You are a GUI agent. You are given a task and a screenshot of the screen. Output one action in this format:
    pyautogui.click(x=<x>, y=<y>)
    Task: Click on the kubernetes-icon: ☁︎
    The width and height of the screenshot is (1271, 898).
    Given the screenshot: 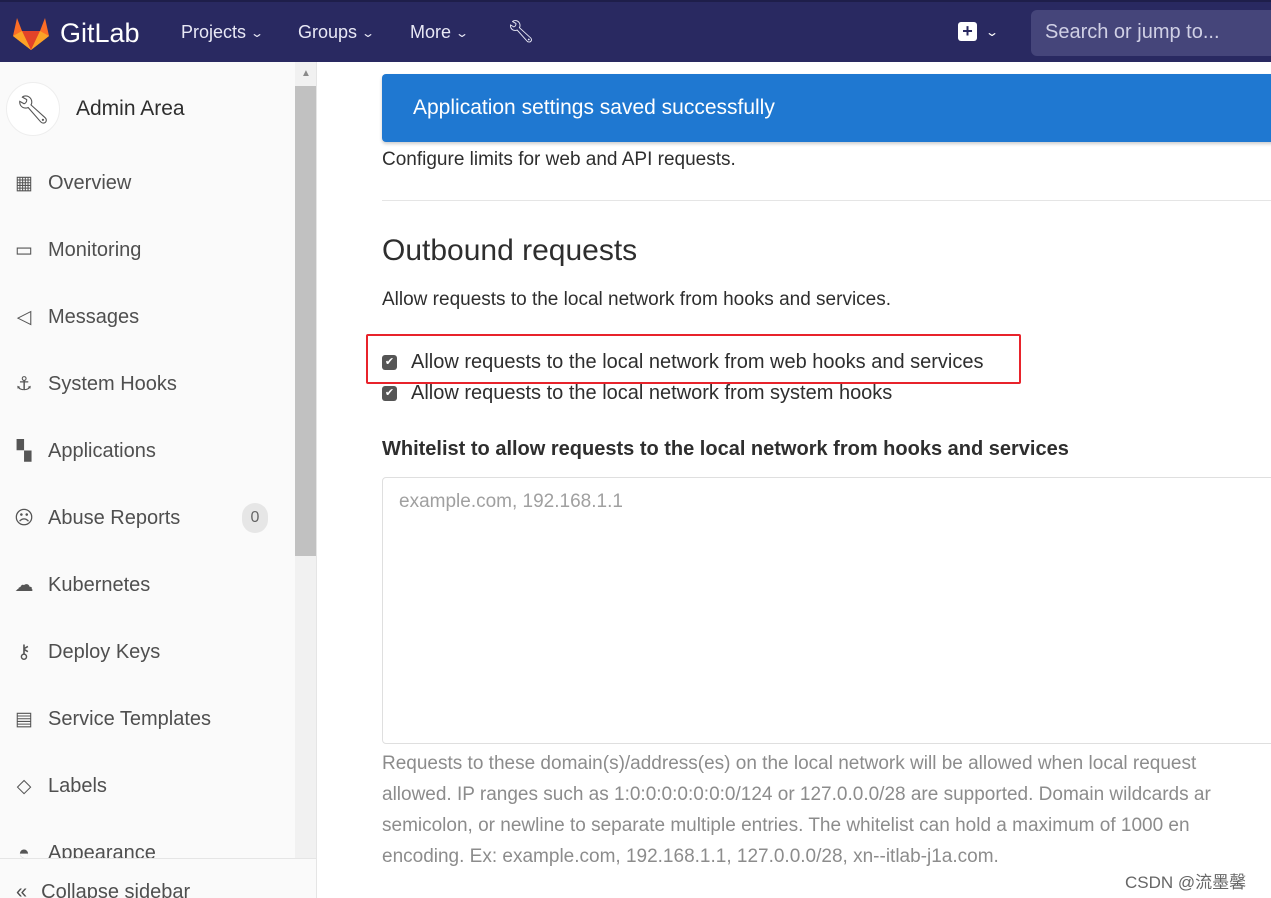 What is the action you would take?
    pyautogui.click(x=24, y=585)
    